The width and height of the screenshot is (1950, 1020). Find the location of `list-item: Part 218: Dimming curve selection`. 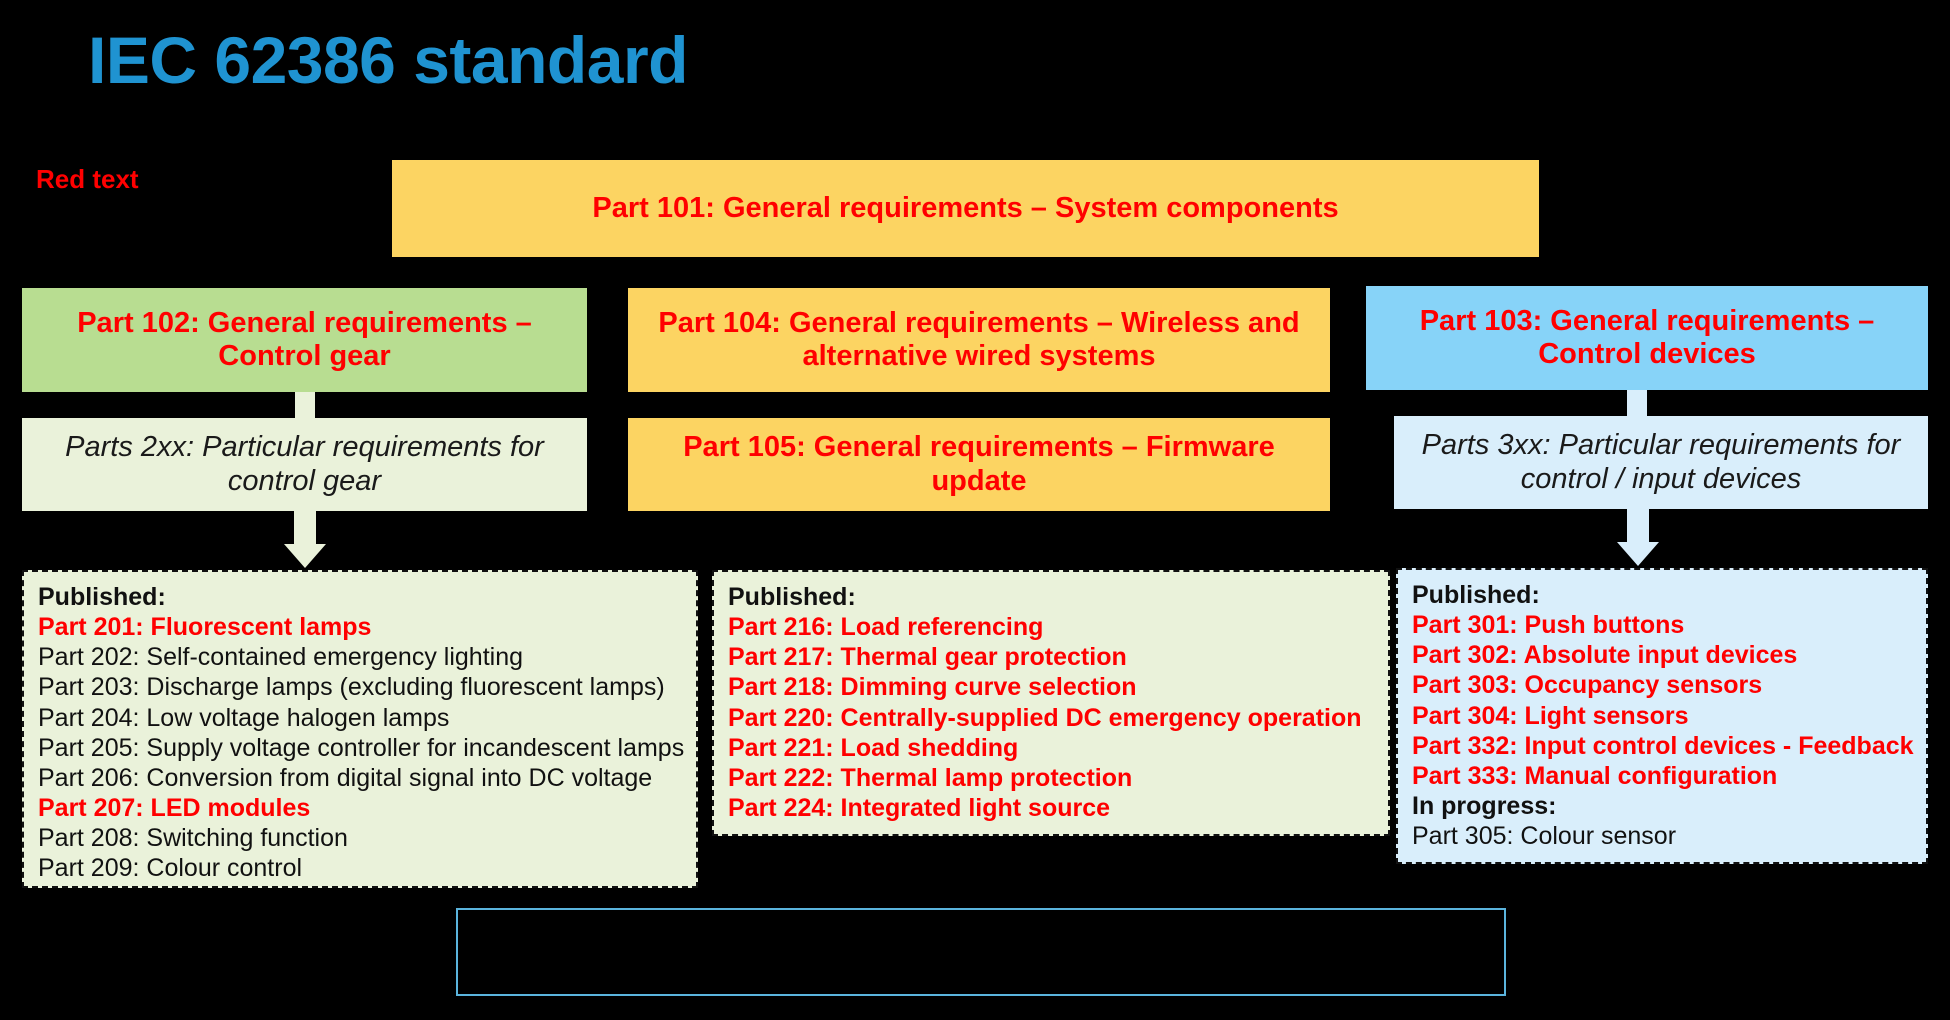

list-item: Part 218: Dimming curve selection is located at coordinates (932, 687).